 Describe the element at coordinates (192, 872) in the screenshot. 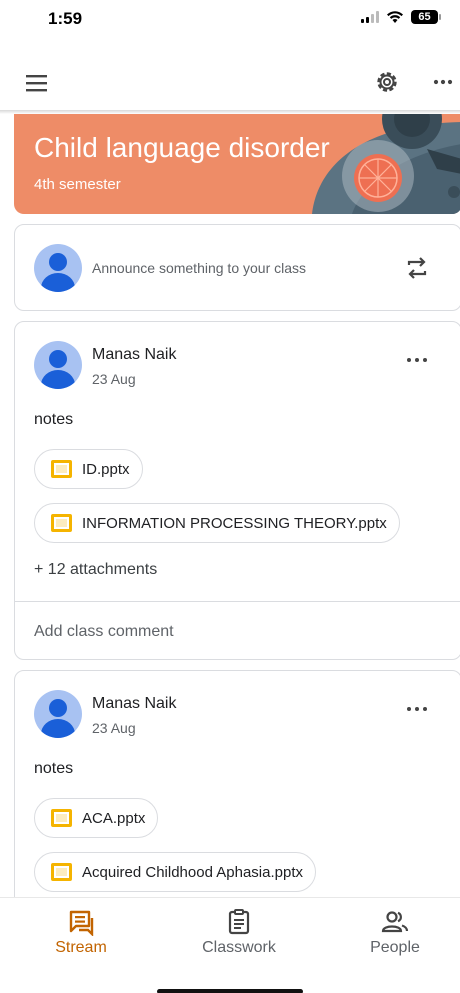

I see `attachment-label: Acquired Childhood Aphasia.pptx` at that location.